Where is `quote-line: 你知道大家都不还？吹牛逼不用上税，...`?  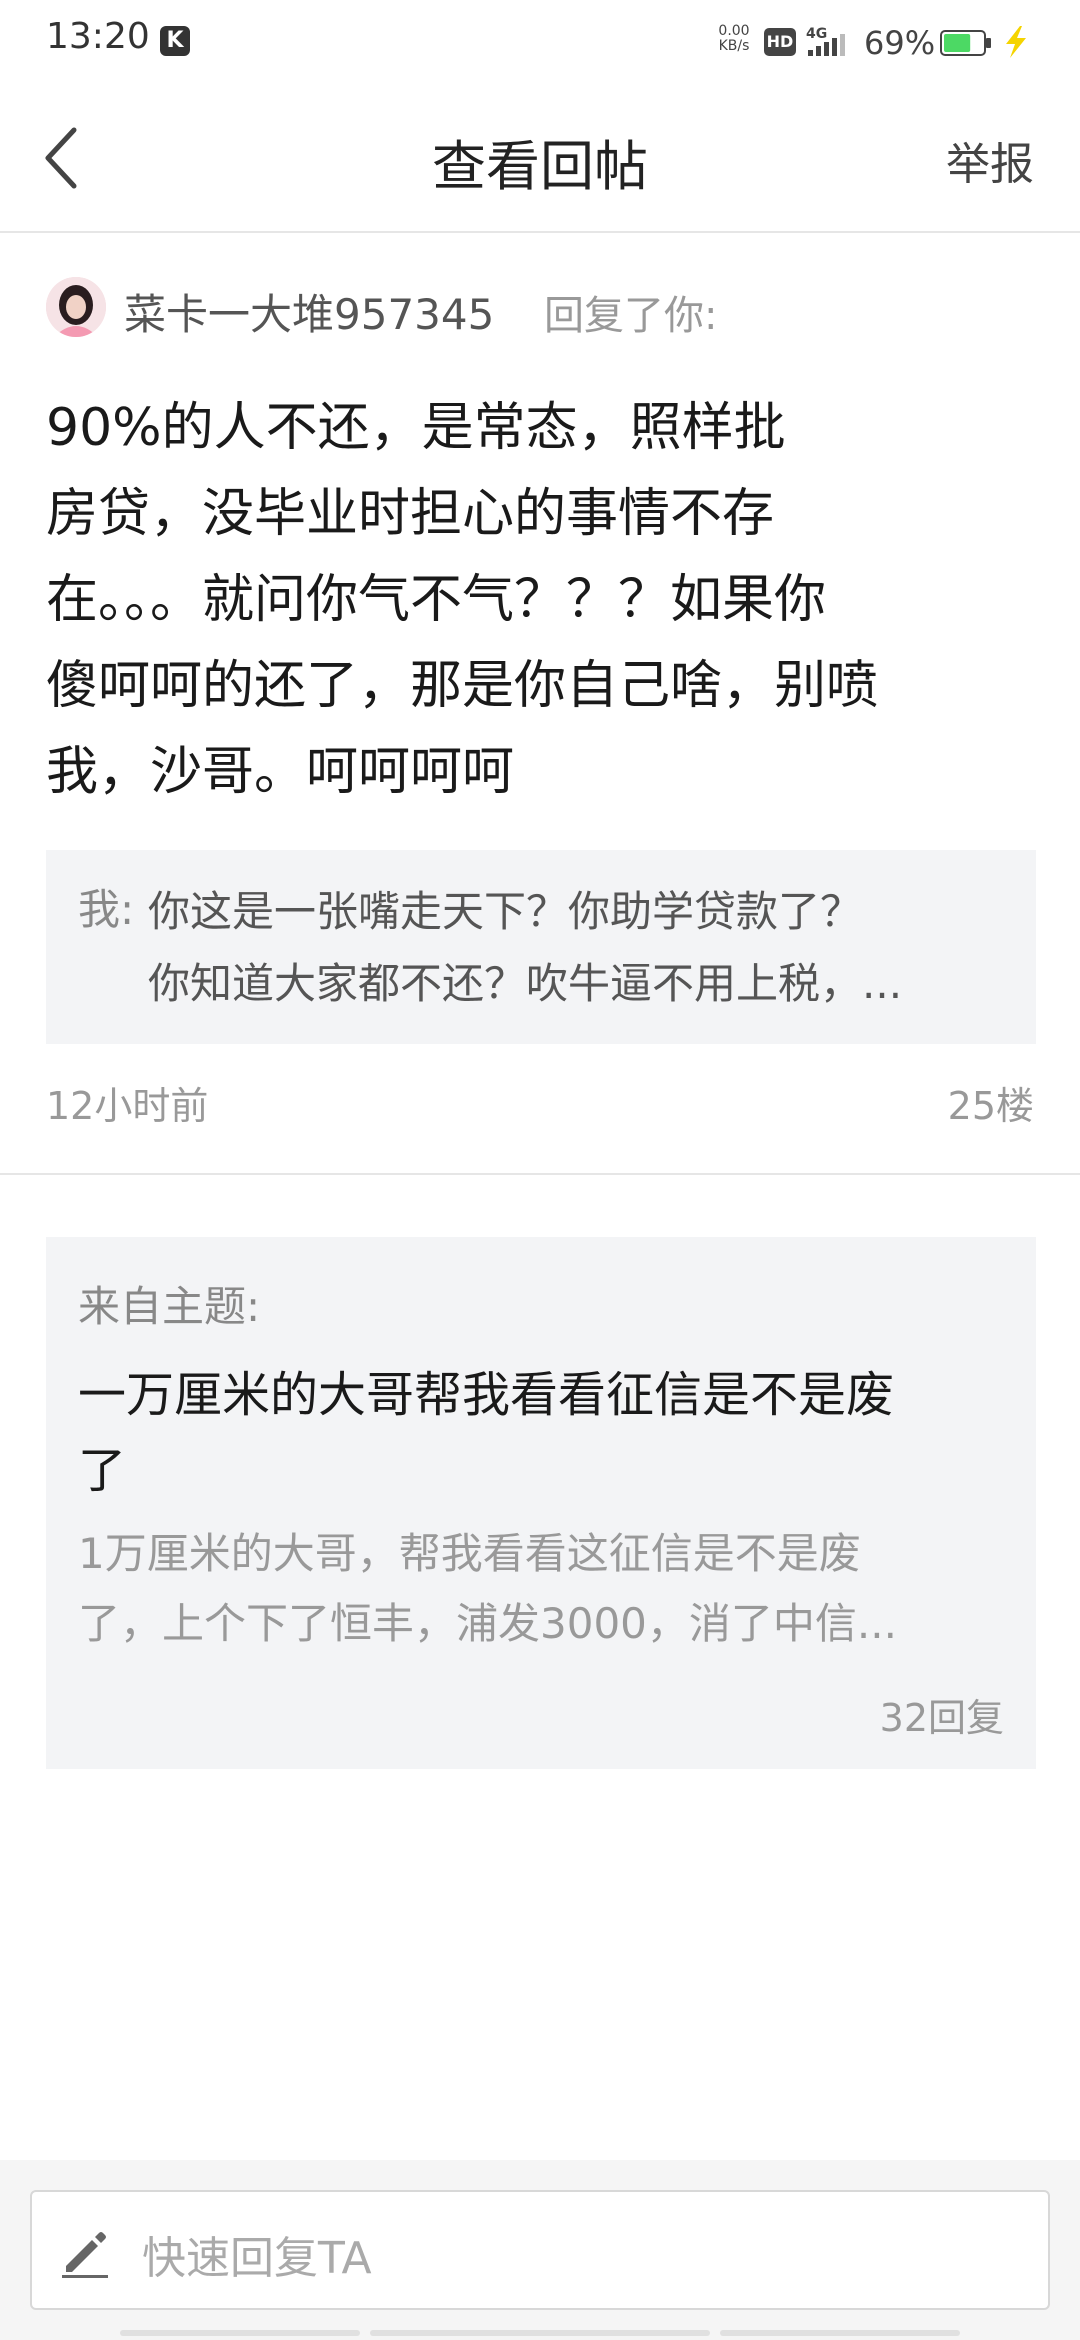
quote-line: 你知道大家都不还？吹牛逼不用上税，... is located at coordinates (525, 983).